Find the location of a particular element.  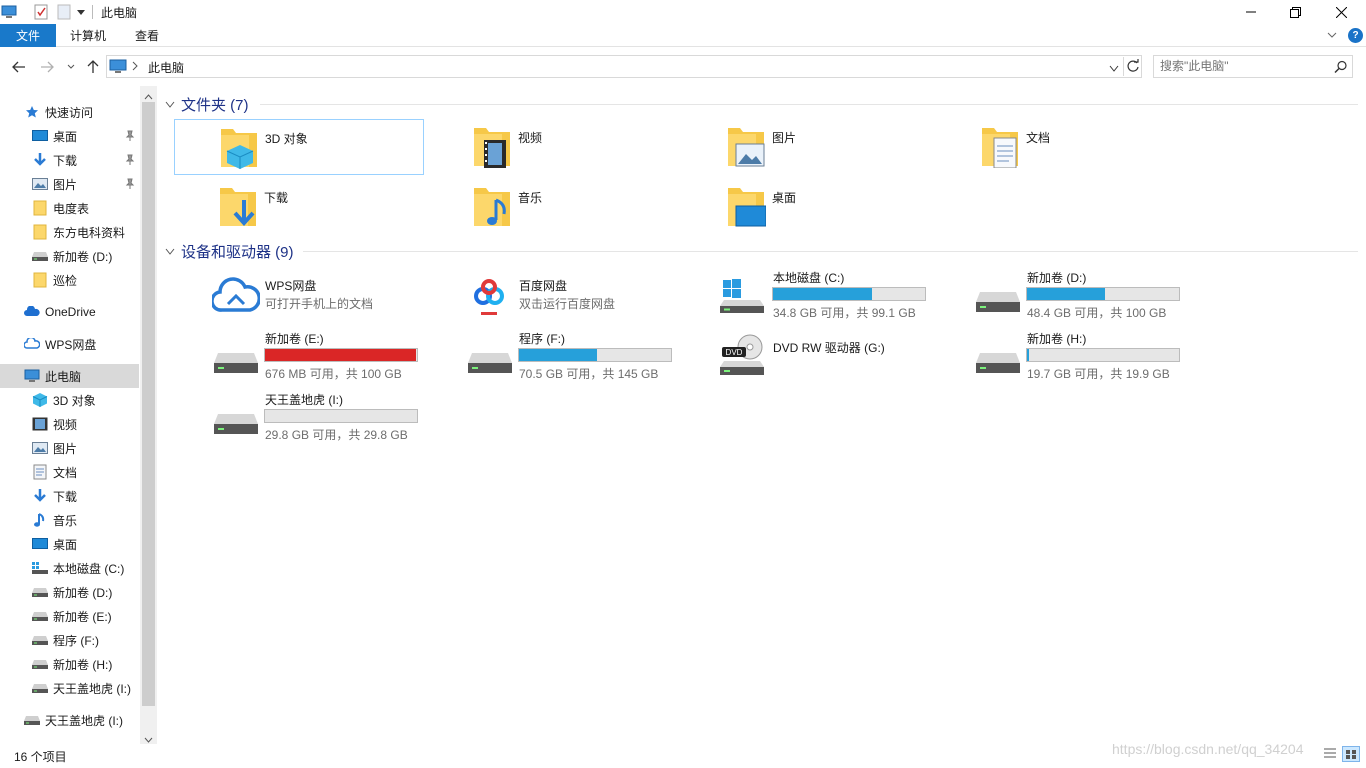

drive-tile-i: 天王盖地虎 (I:) 29.8 GB 可用，共 29.8 GB is located at coordinates (328, 416).